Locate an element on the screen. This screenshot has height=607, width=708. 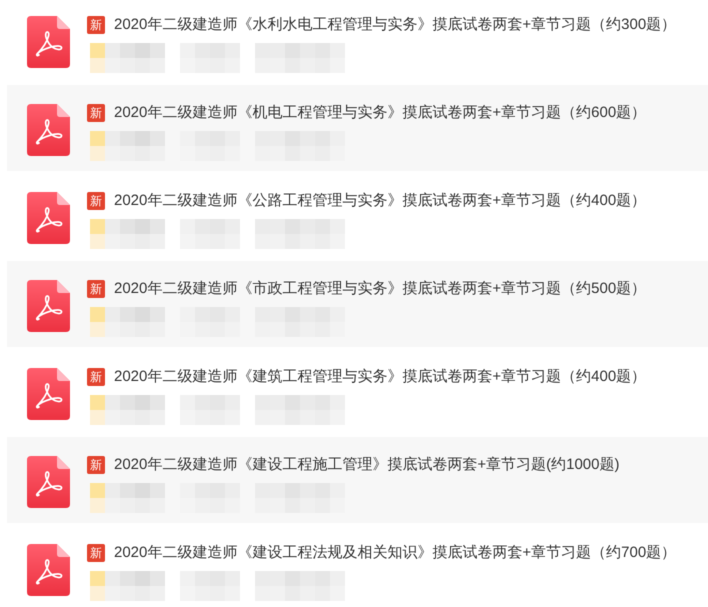
file-title-link: 2020年二级建造师《水利水电工程管理与实务》摸底试卷两套+章节习题（约300题） is located at coordinates (395, 25).